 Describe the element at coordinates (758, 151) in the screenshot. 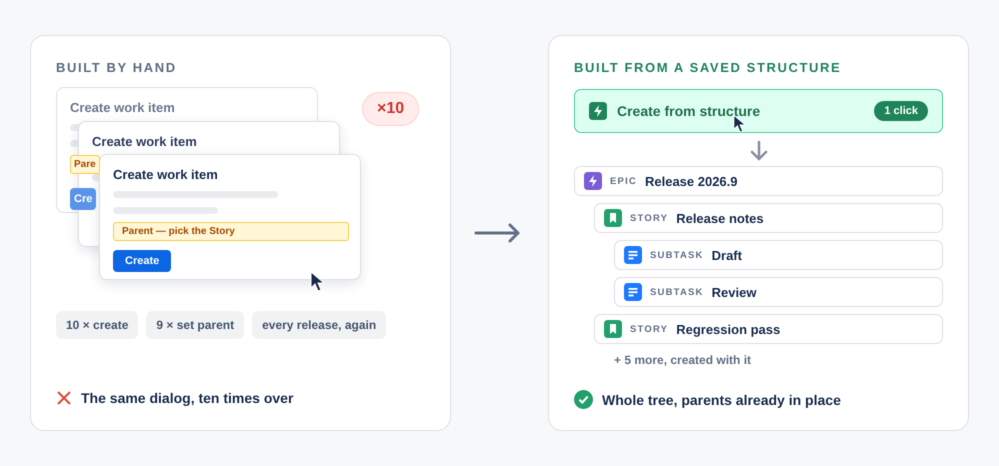

I see `down-arrow-icon` at that location.